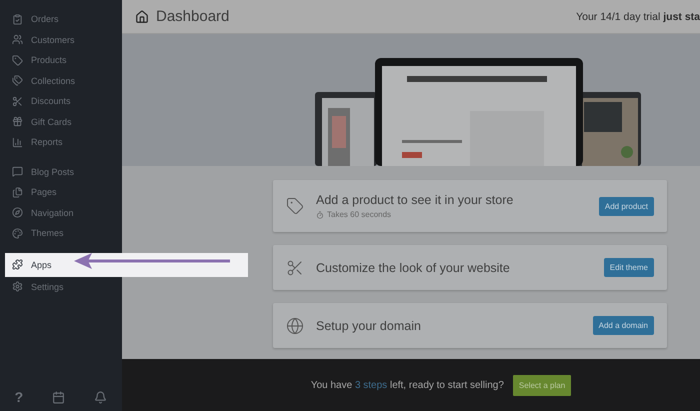  Describe the element at coordinates (61, 142) in the screenshot. I see `sidebar-item: Reports` at that location.